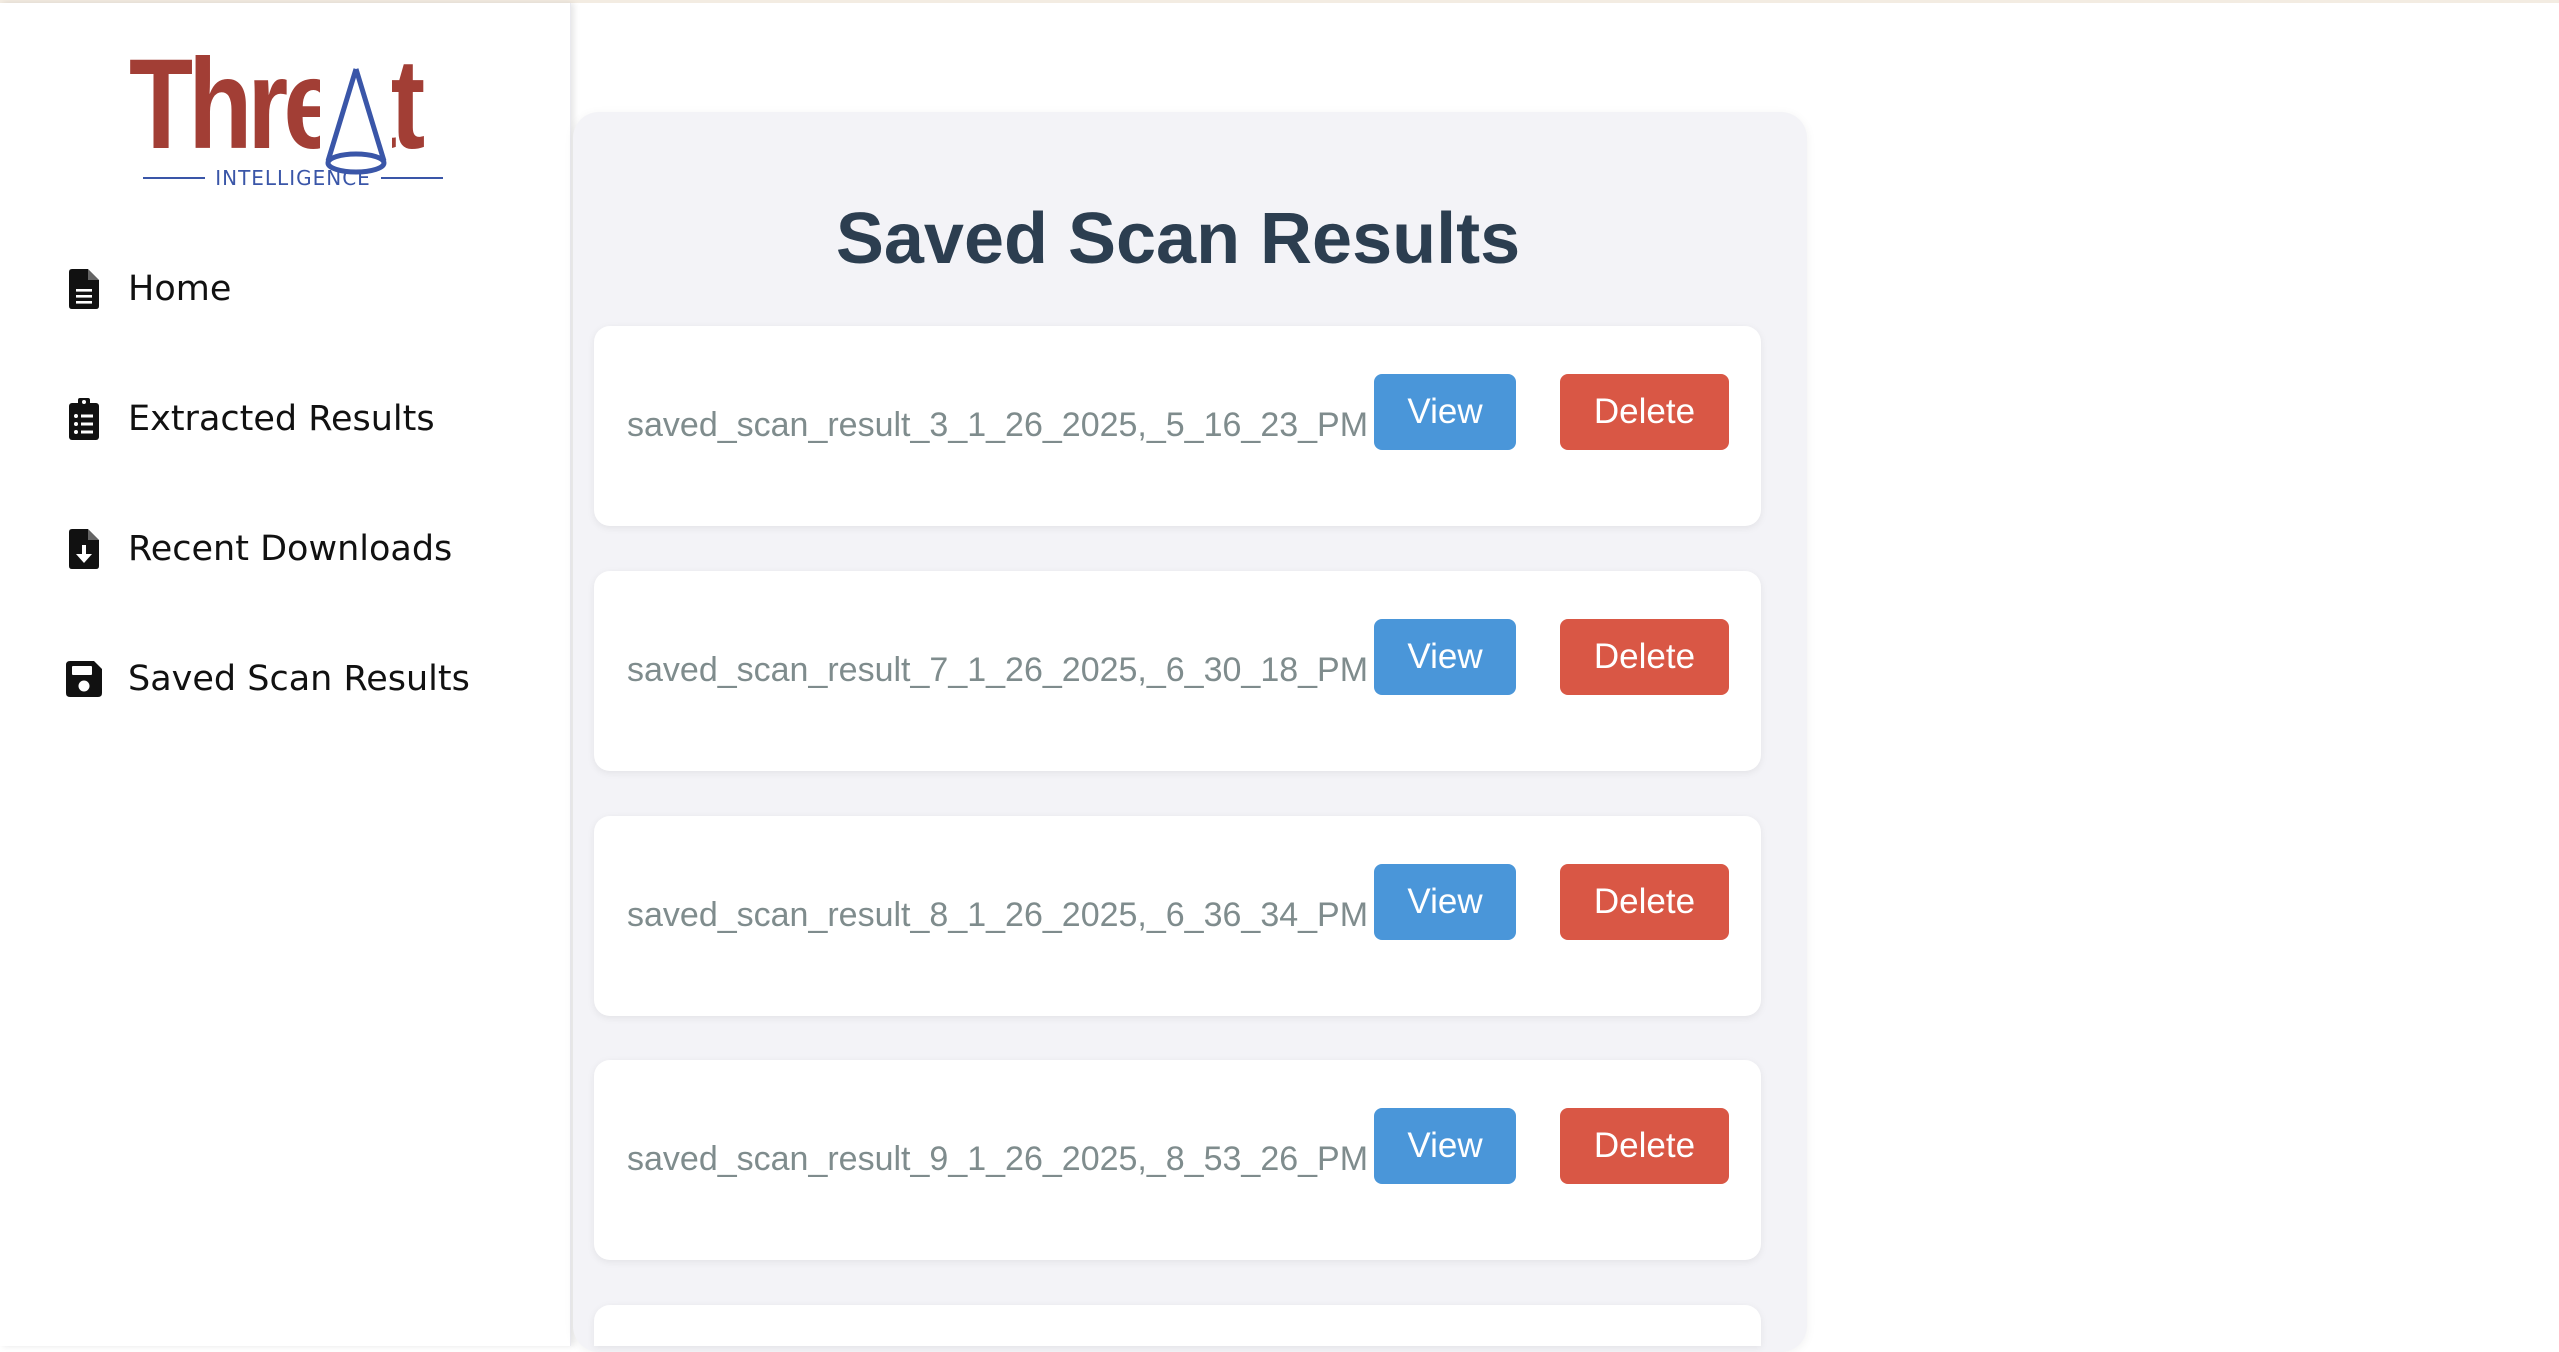 The height and width of the screenshot is (1352, 2559). I want to click on logo-rule-left, so click(174, 178).